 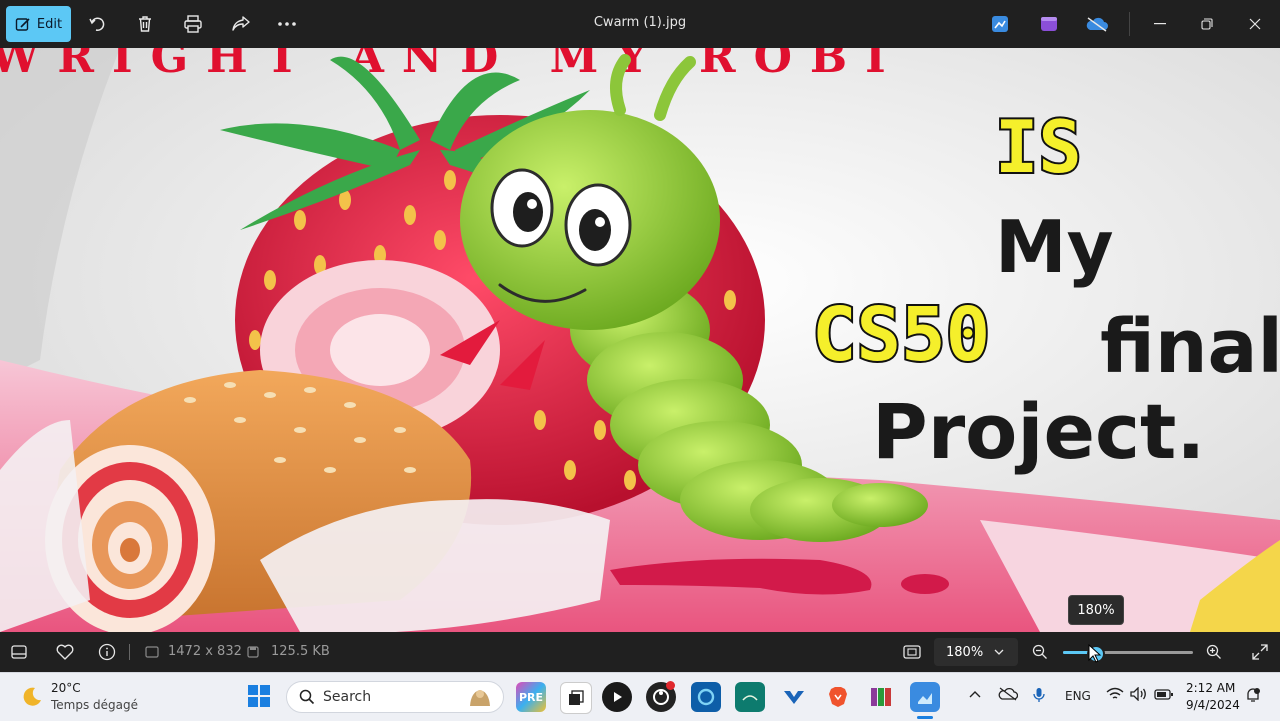 What do you see at coordinates (1214, 652) in the screenshot?
I see `zoom-in-icon` at bounding box center [1214, 652].